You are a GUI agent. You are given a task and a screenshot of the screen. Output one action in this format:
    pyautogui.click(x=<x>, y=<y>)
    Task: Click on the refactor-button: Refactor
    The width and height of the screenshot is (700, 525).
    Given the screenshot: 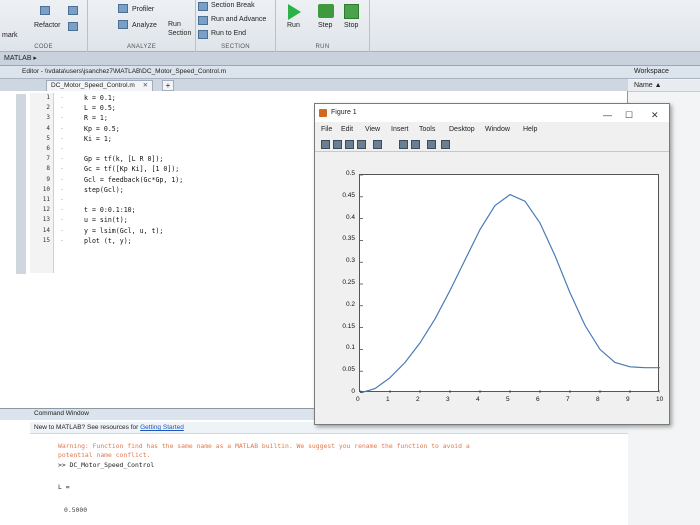 What is the action you would take?
    pyautogui.click(x=47, y=25)
    